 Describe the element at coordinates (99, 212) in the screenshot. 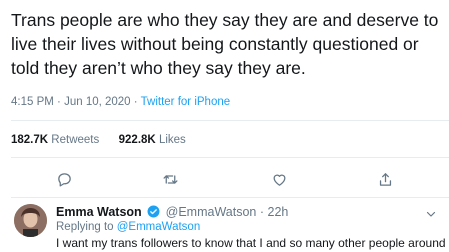

I see `reply-author-name: Emma Watson` at that location.